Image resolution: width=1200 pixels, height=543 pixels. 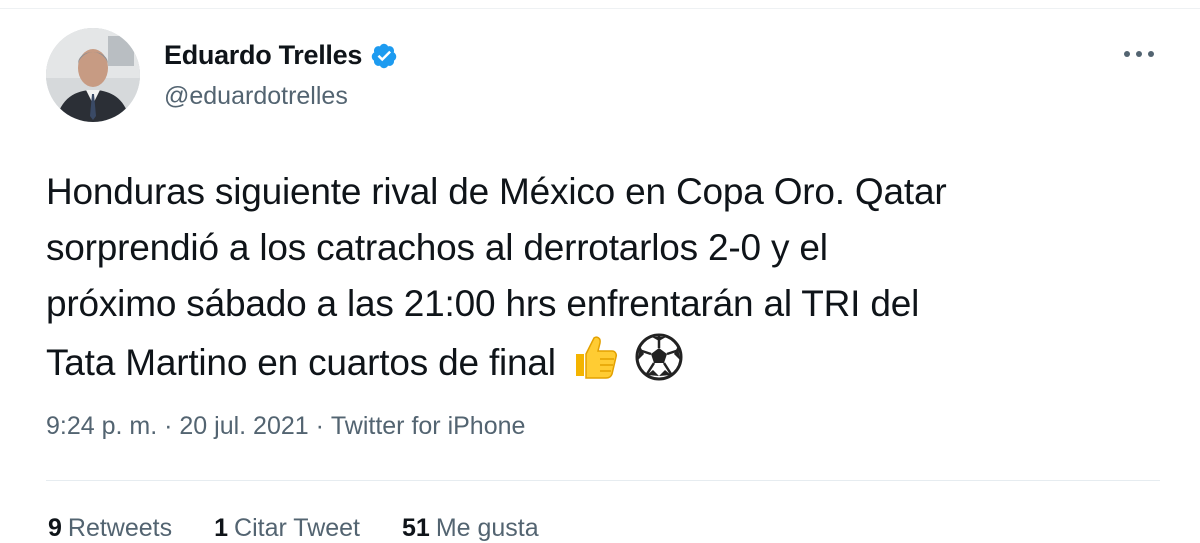 I want to click on thumbs-up-icon, so click(x=595, y=365).